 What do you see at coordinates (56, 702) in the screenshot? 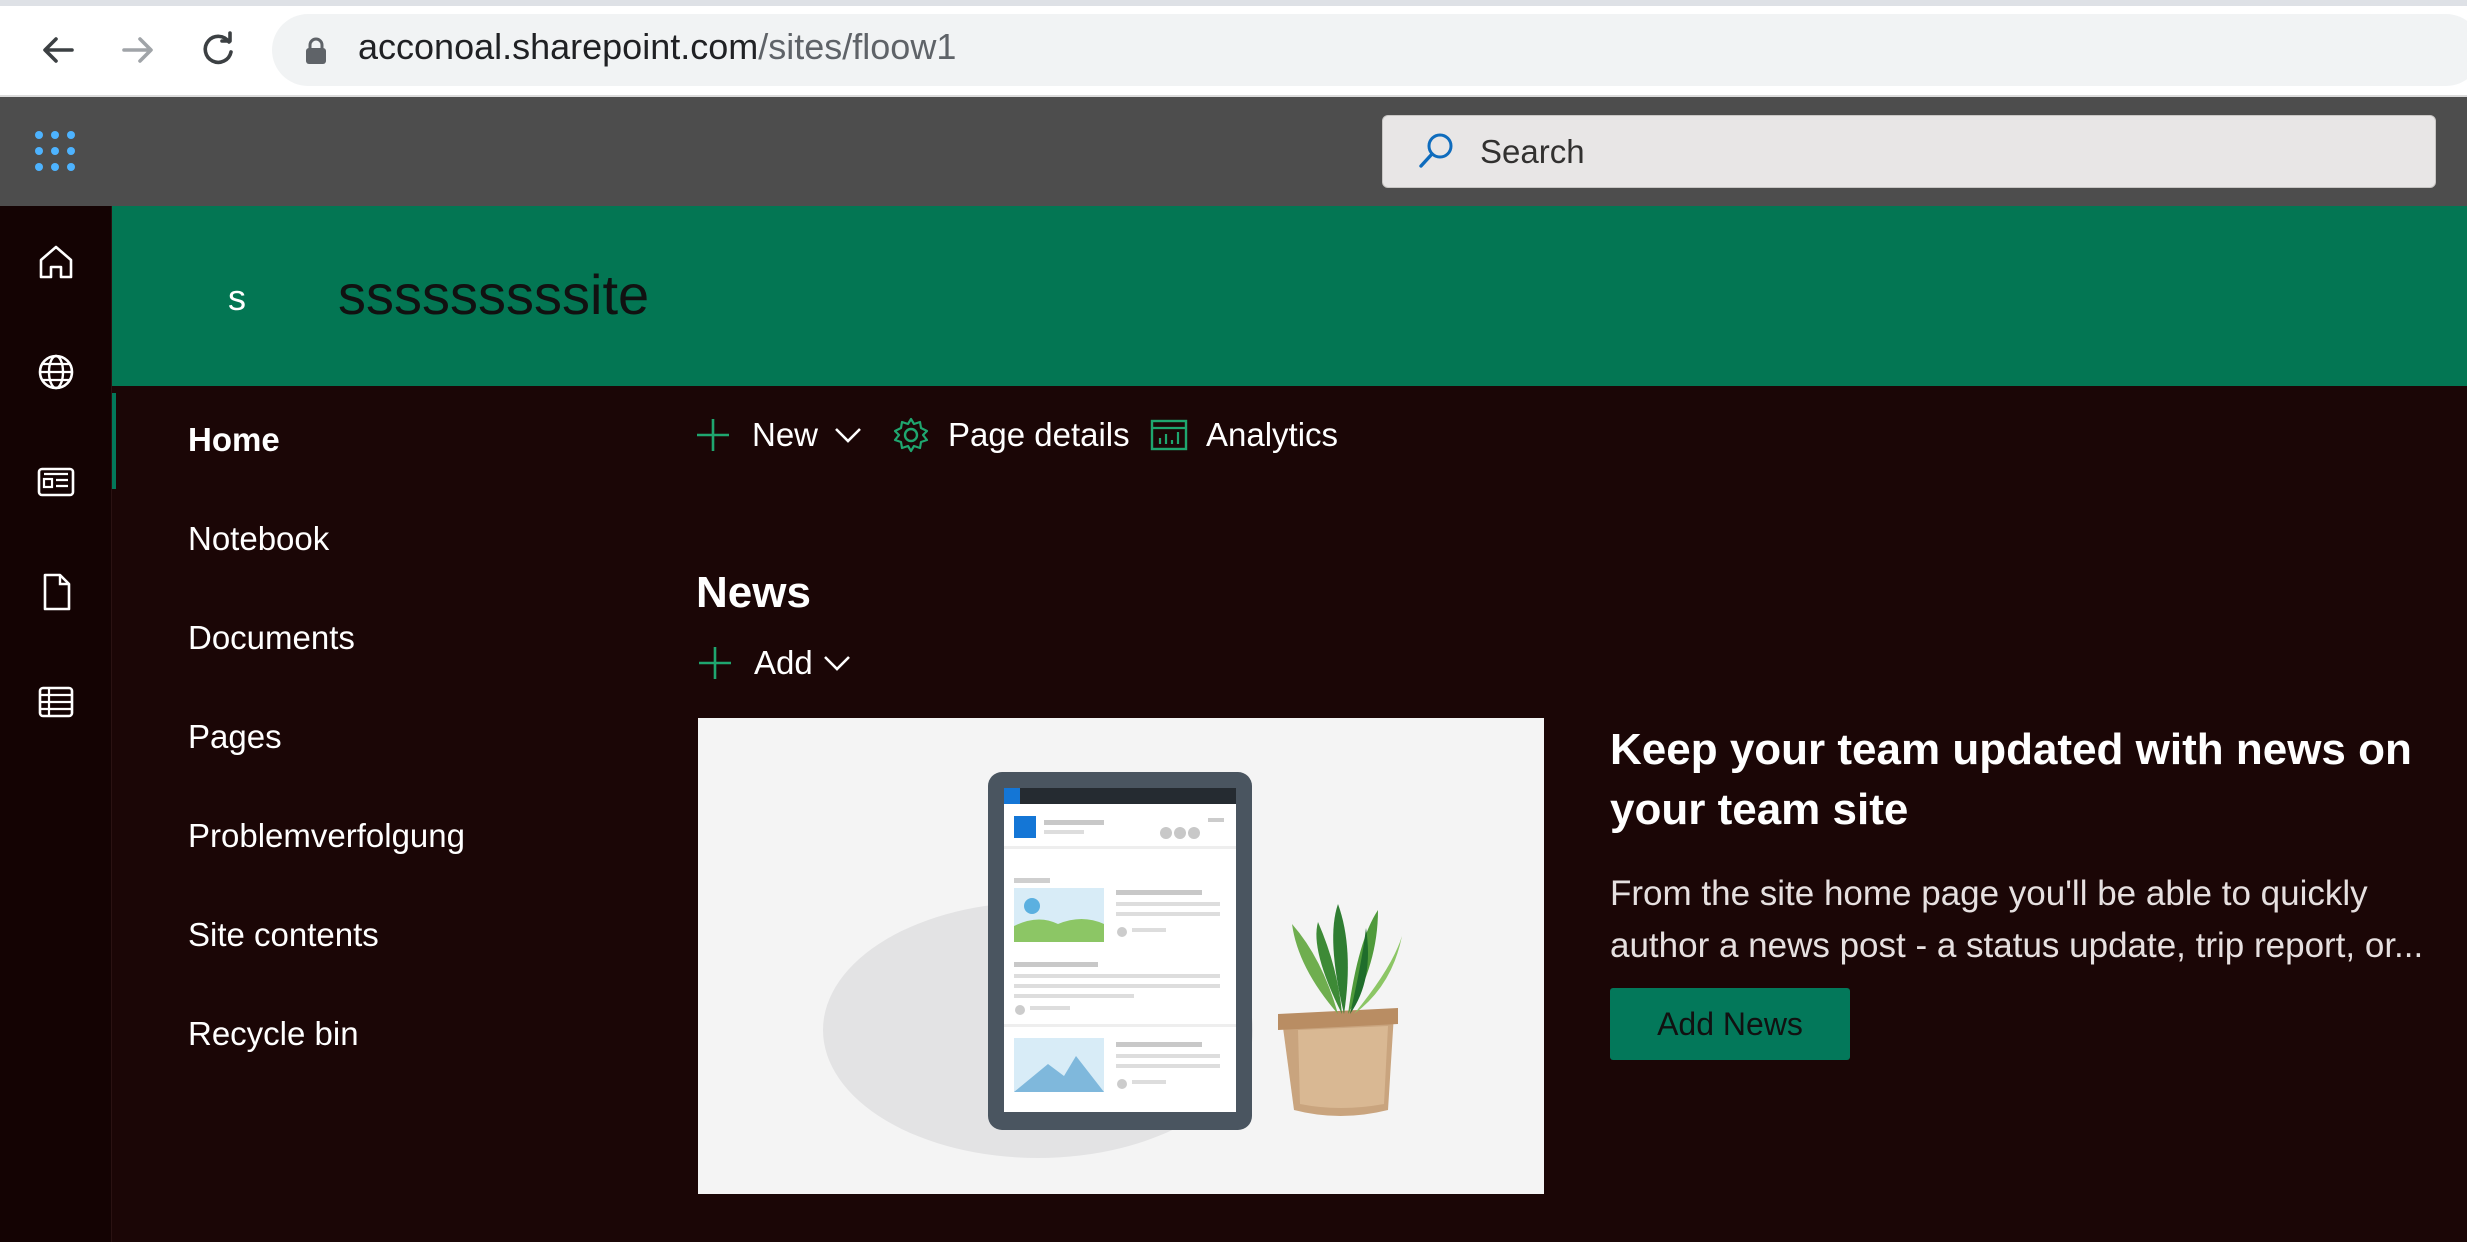
I see `list-icon` at bounding box center [56, 702].